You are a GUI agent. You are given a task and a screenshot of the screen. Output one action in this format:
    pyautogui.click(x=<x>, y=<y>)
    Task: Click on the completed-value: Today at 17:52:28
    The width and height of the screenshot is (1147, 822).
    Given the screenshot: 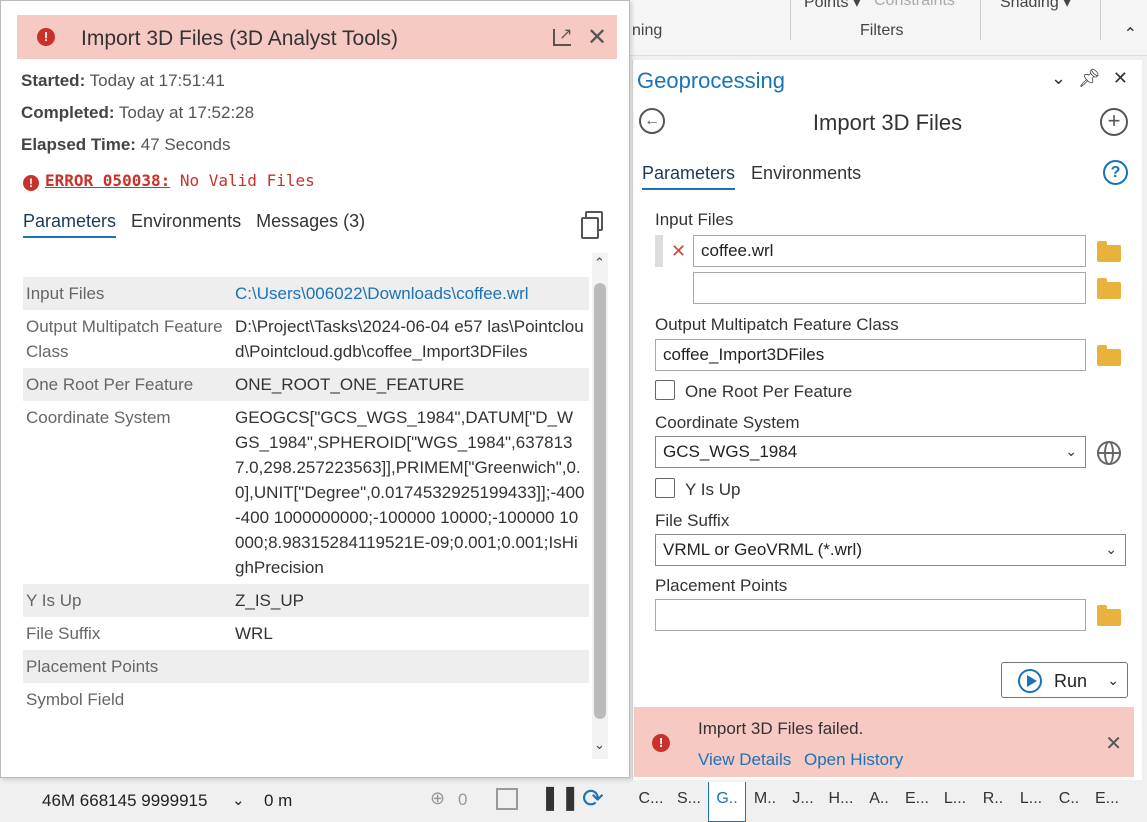 What is the action you would take?
    pyautogui.click(x=186, y=112)
    